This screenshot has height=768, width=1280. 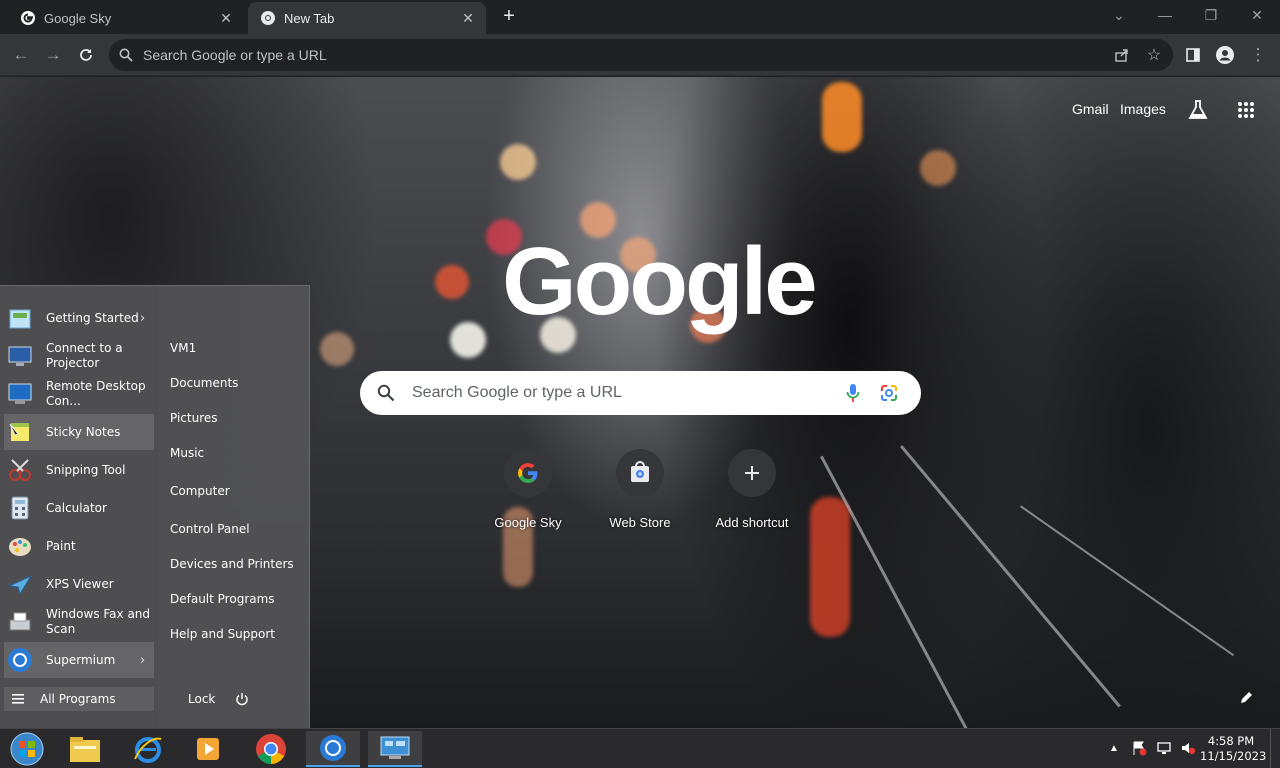 I want to click on apps-grid-icon, so click(x=1246, y=110).